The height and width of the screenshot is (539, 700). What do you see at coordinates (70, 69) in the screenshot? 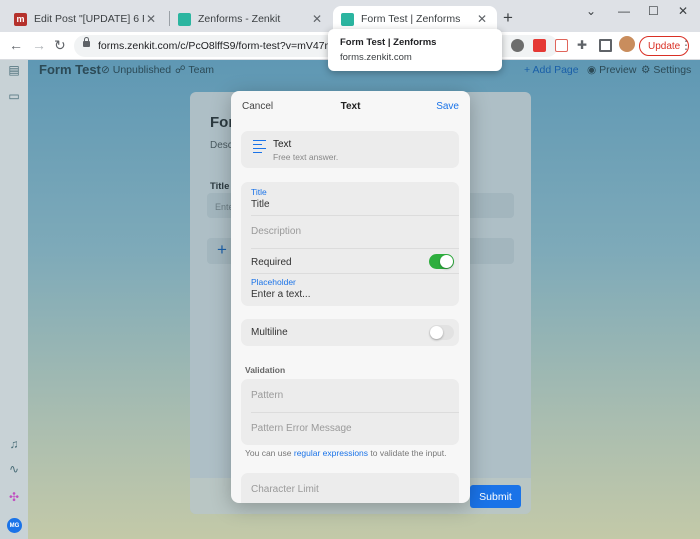
I see `form-title: Form Test` at bounding box center [70, 69].